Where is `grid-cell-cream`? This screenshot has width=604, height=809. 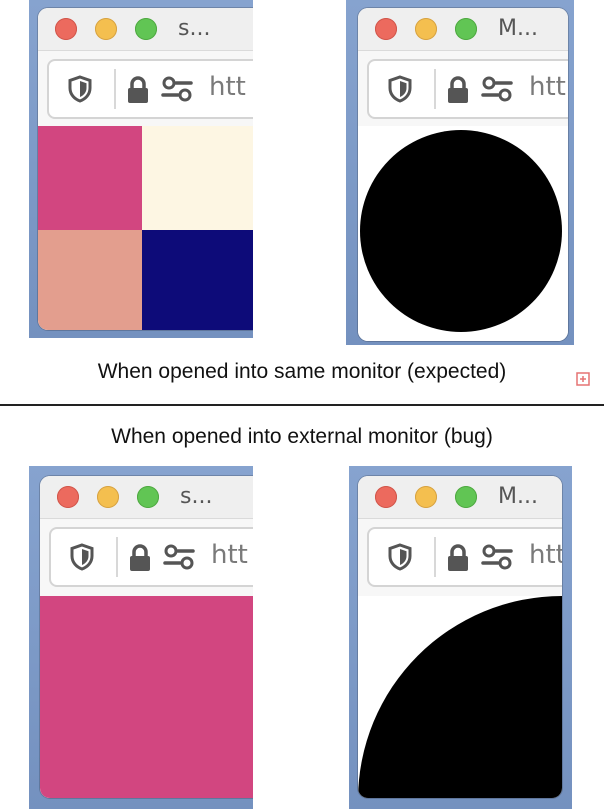
grid-cell-cream is located at coordinates (197, 178).